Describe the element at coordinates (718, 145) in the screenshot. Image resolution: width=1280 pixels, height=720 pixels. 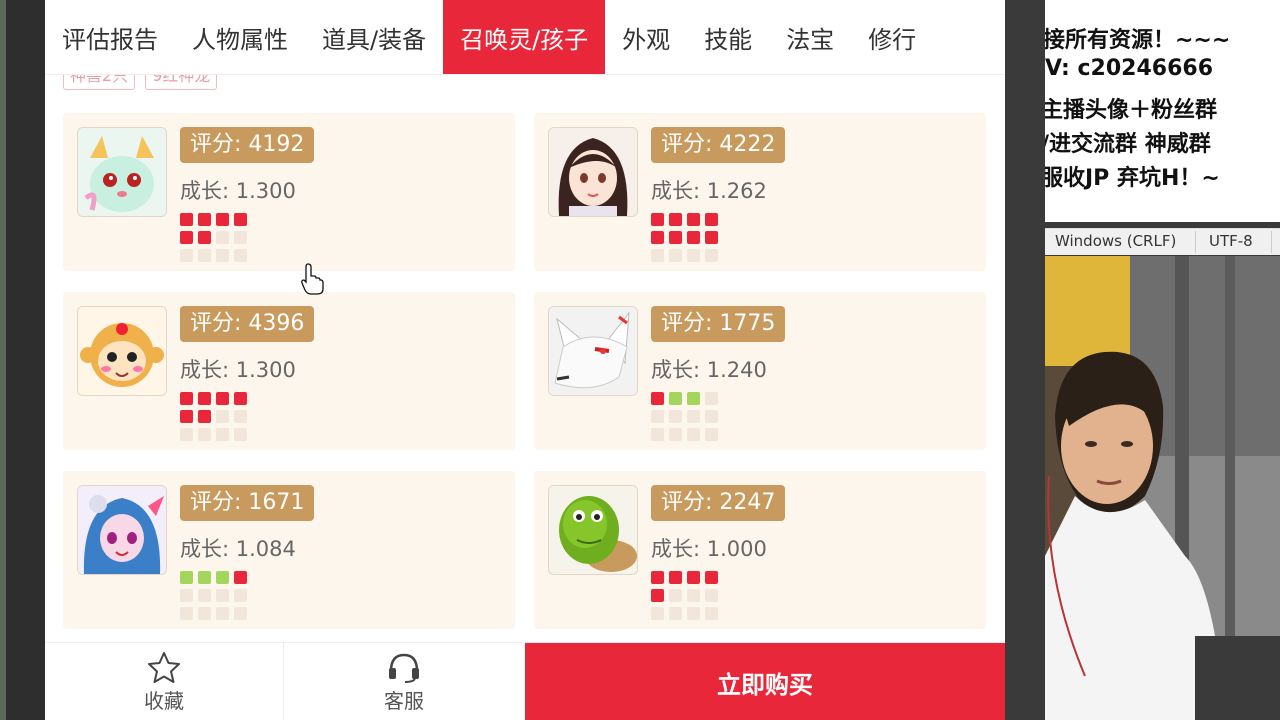
I see `pet-score: 评分: 4222` at that location.